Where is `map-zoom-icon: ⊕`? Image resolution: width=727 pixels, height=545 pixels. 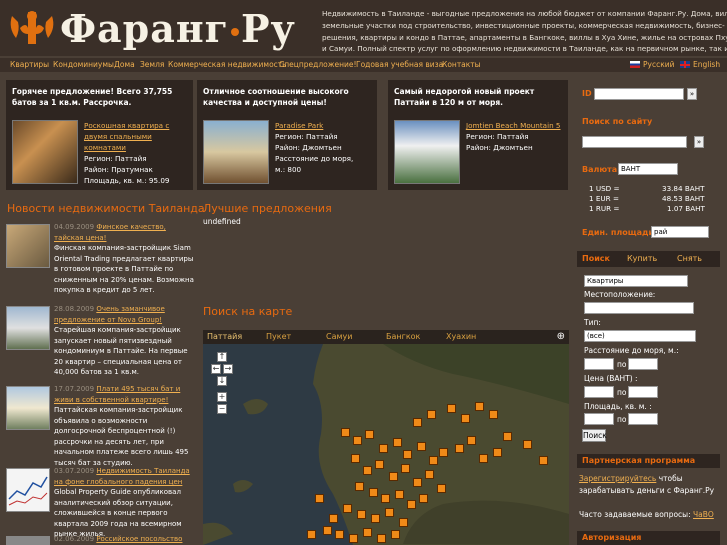
map-zoom-icon: ⊕ is located at coordinates (561, 336).